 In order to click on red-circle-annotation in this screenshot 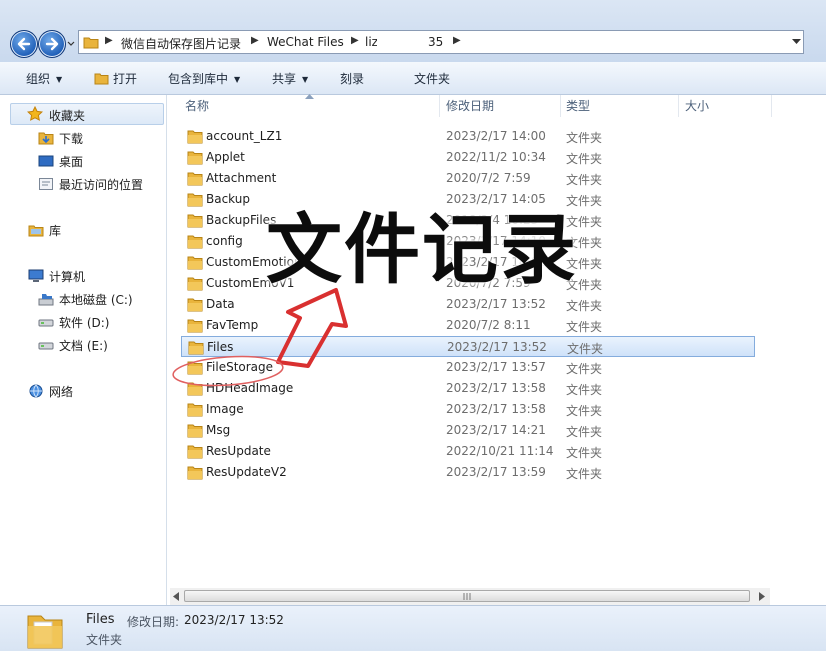, I will do `click(228, 371)`.